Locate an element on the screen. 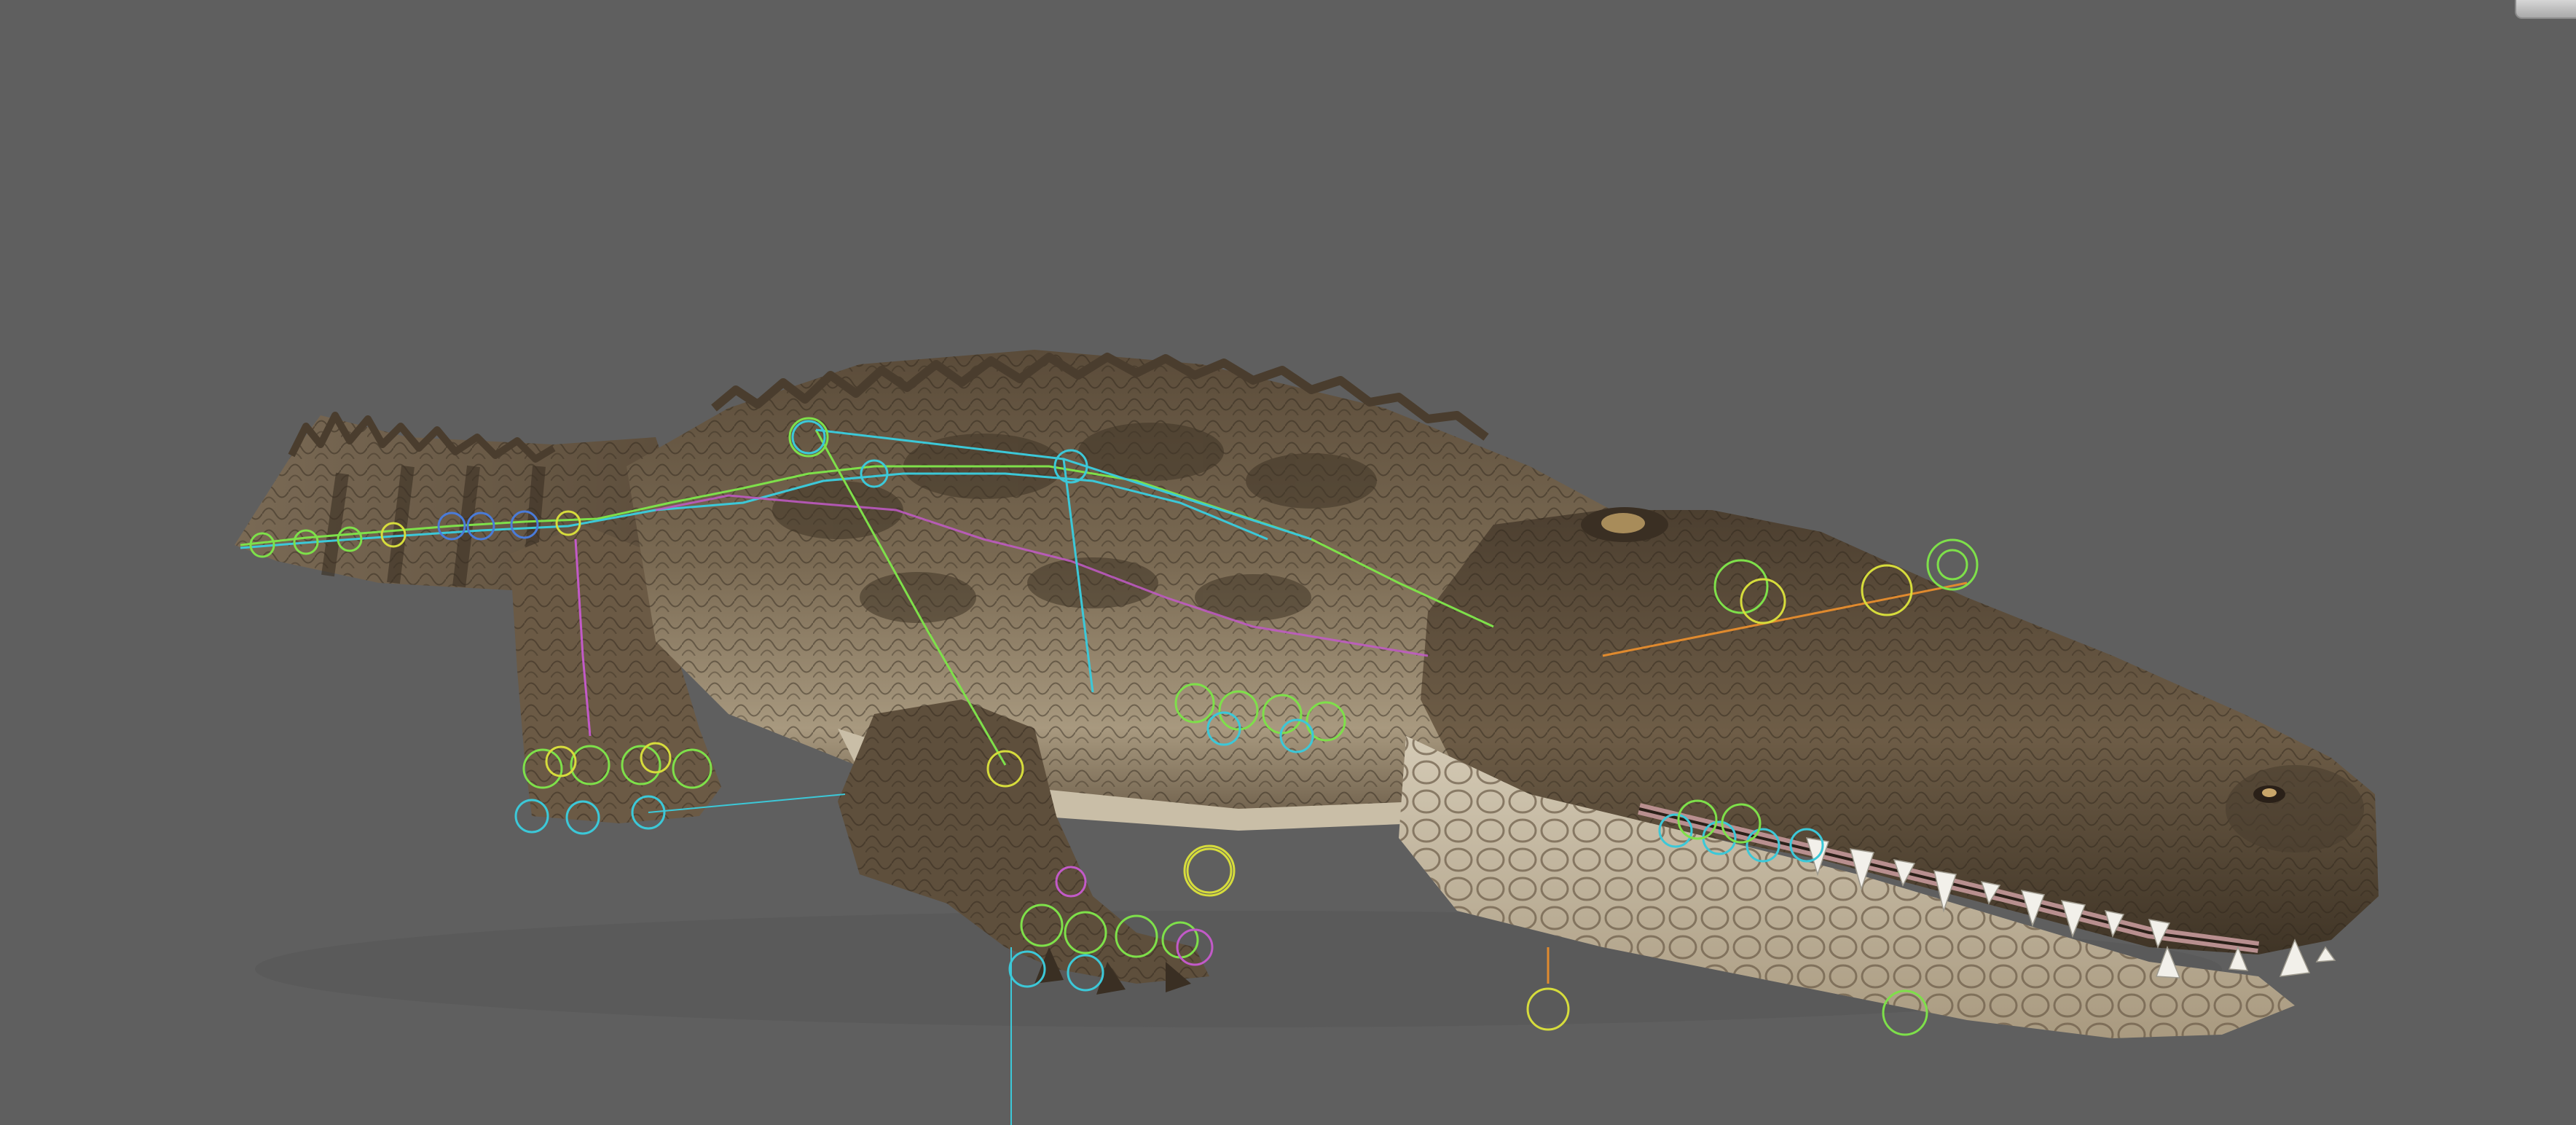 Image resolution: width=2576 pixels, height=1125 pixels. view-cube-icon is located at coordinates (2545, 9).